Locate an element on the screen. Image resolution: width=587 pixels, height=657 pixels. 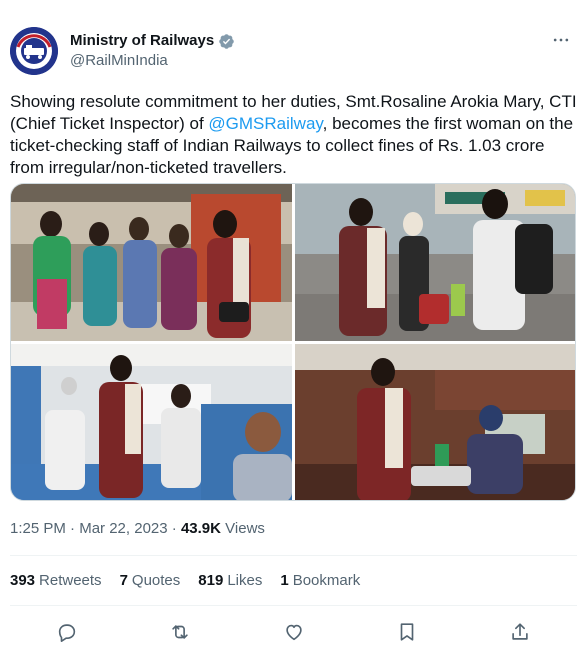
bookmarks-label: Bookmark is located at coordinates (326, 580).